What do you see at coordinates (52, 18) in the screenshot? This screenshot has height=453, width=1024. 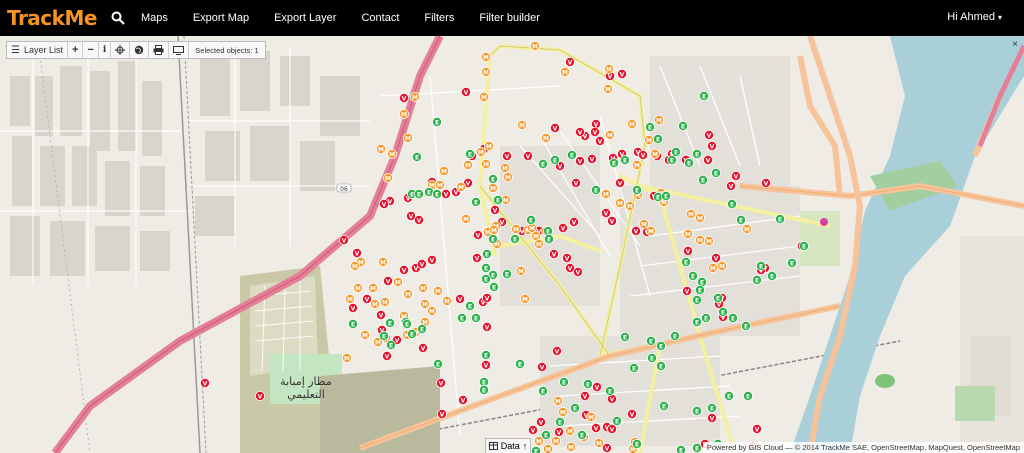 I see `trackme-logo: TrackMe` at bounding box center [52, 18].